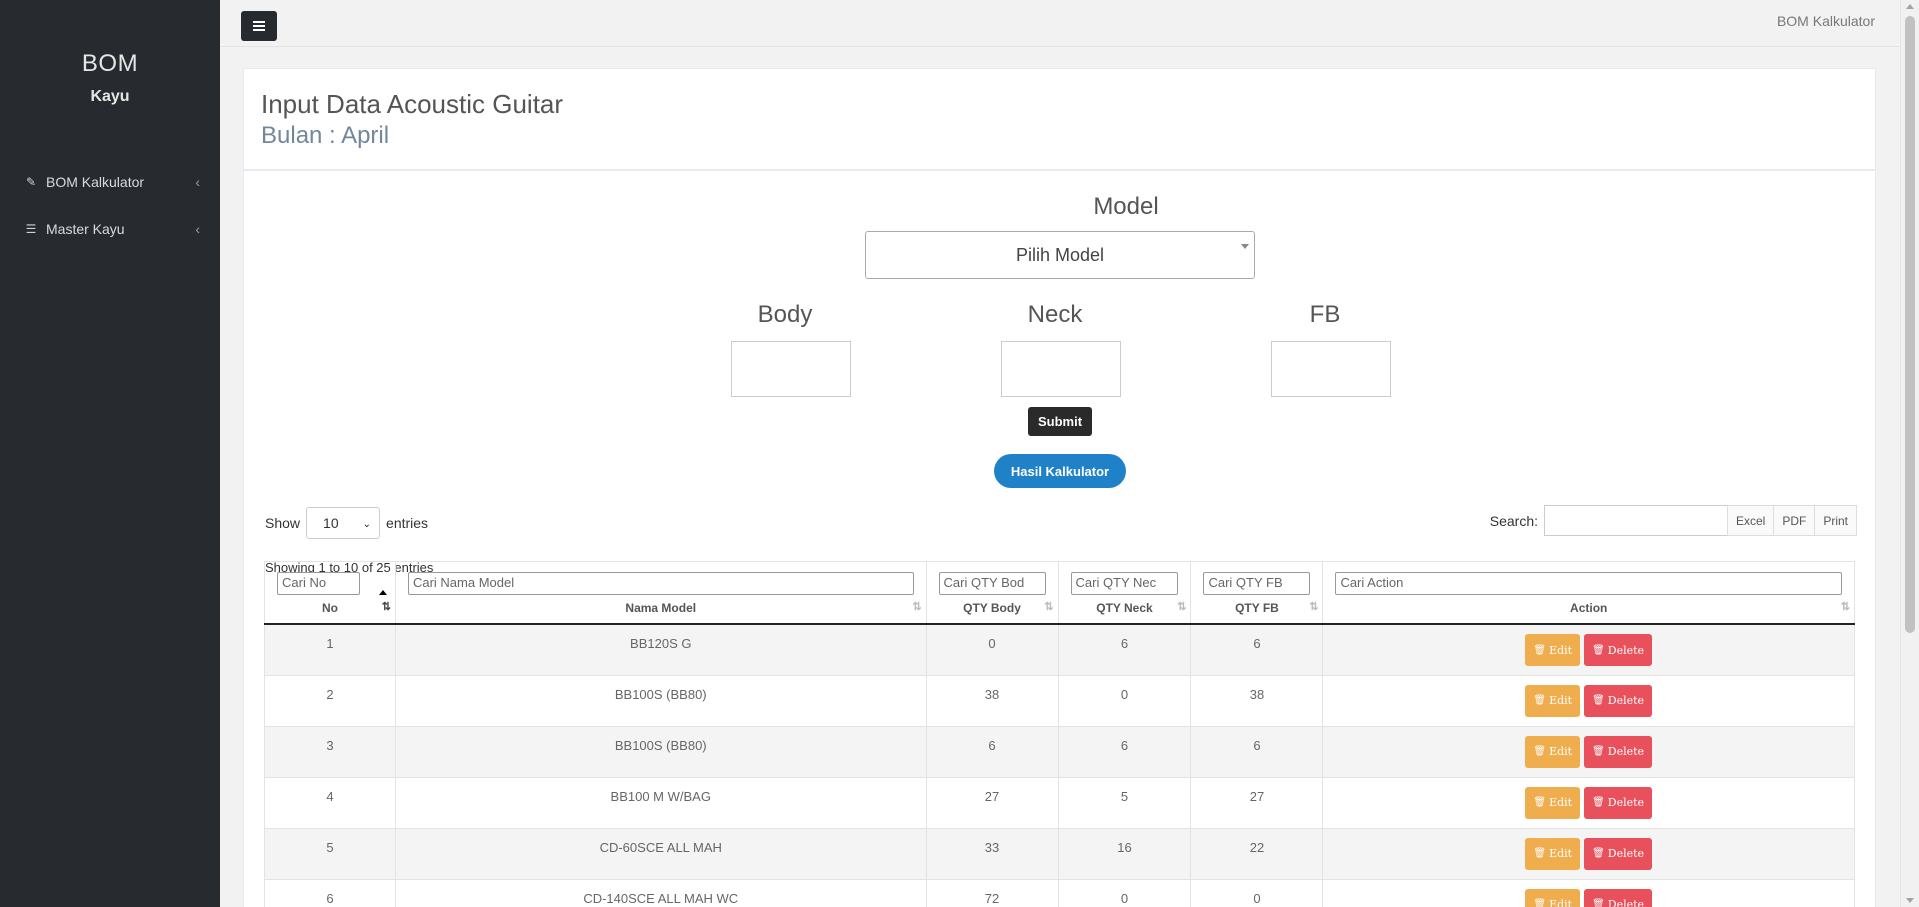  I want to click on length-value: 10, so click(331, 523).